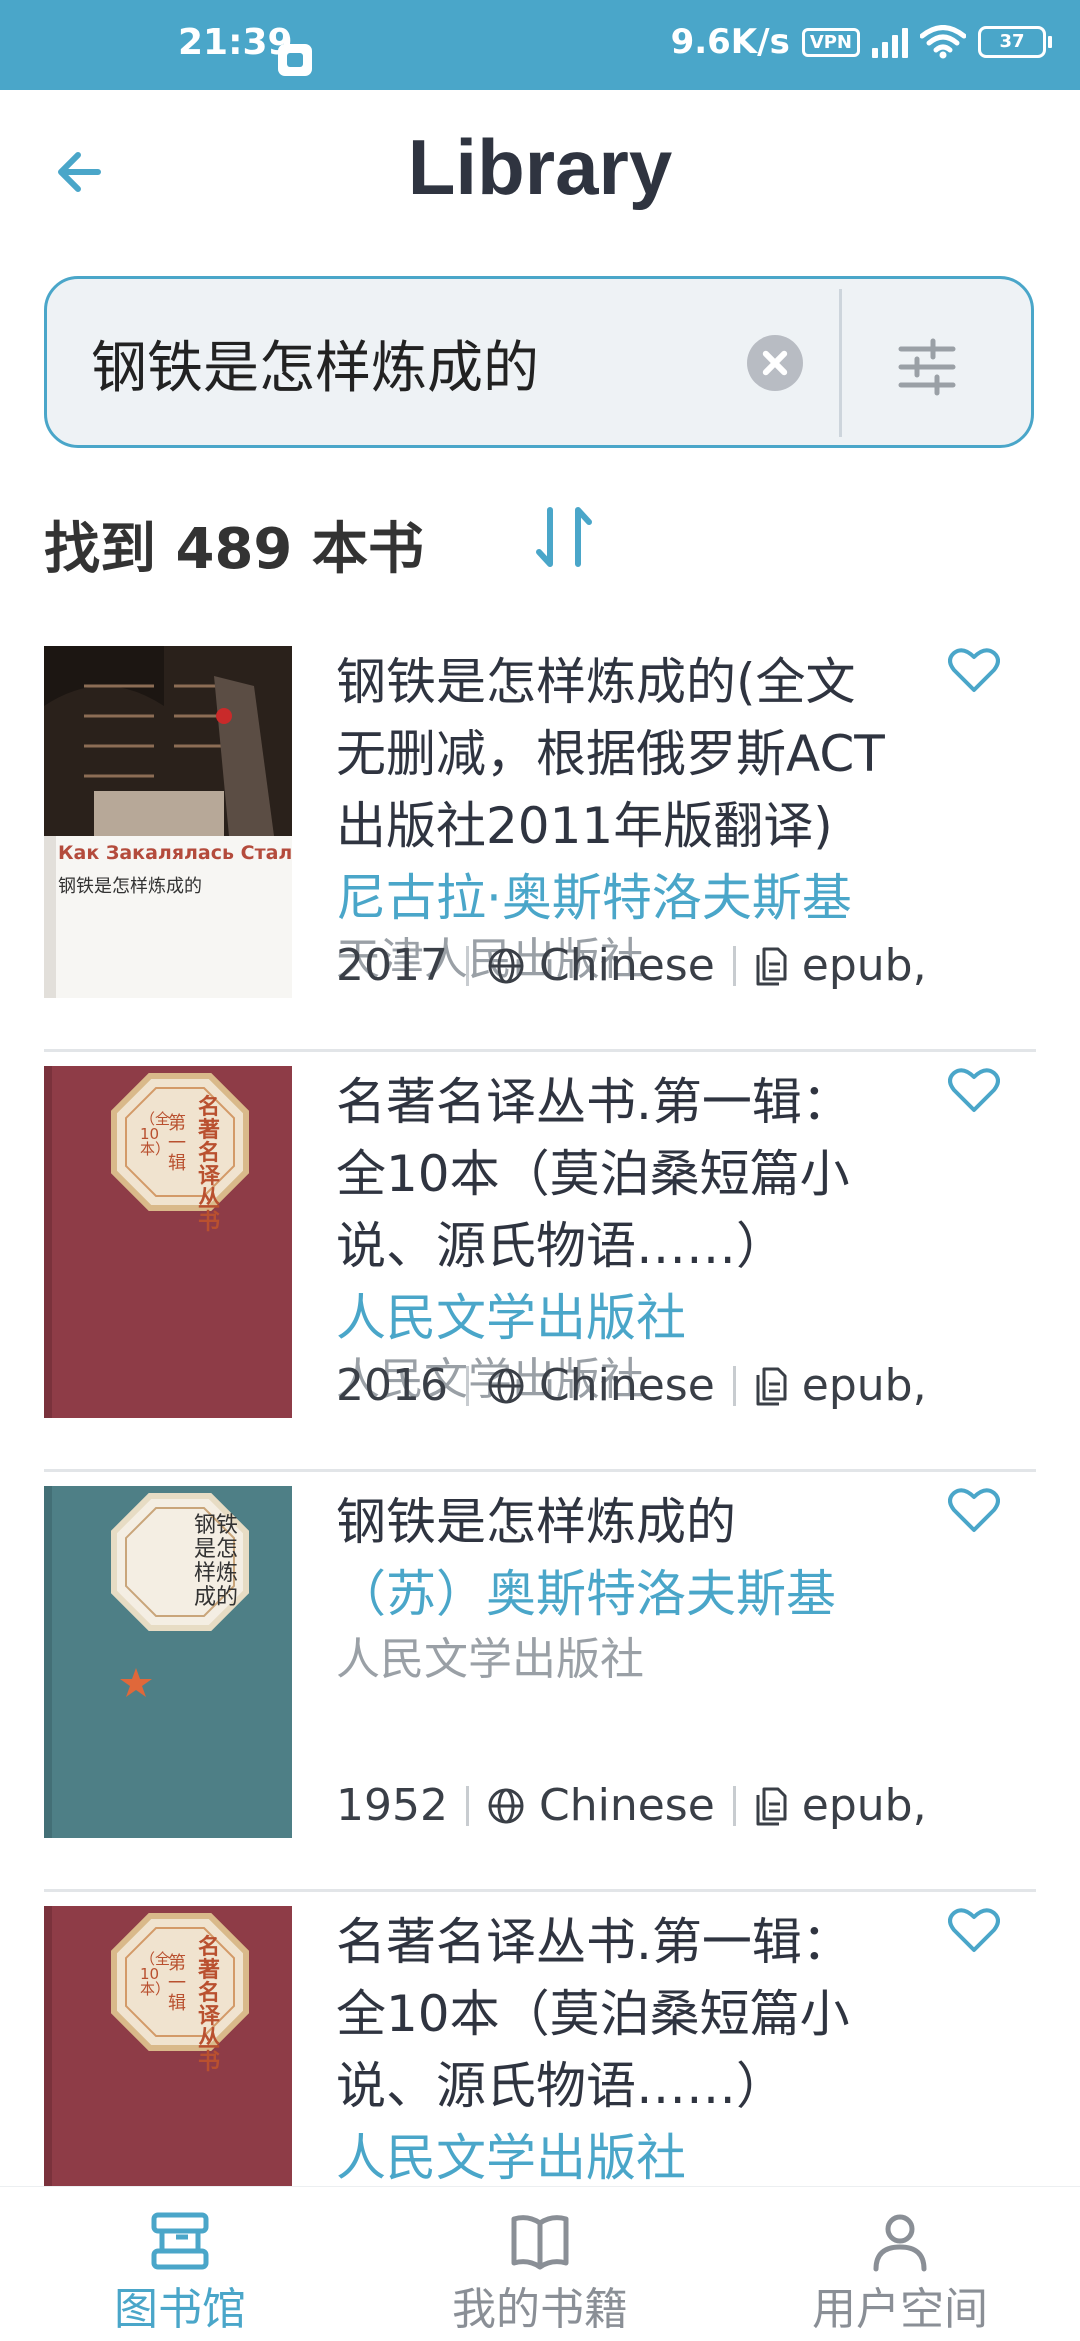 The width and height of the screenshot is (1080, 2341). What do you see at coordinates (890, 42) in the screenshot?
I see `signal-icon` at bounding box center [890, 42].